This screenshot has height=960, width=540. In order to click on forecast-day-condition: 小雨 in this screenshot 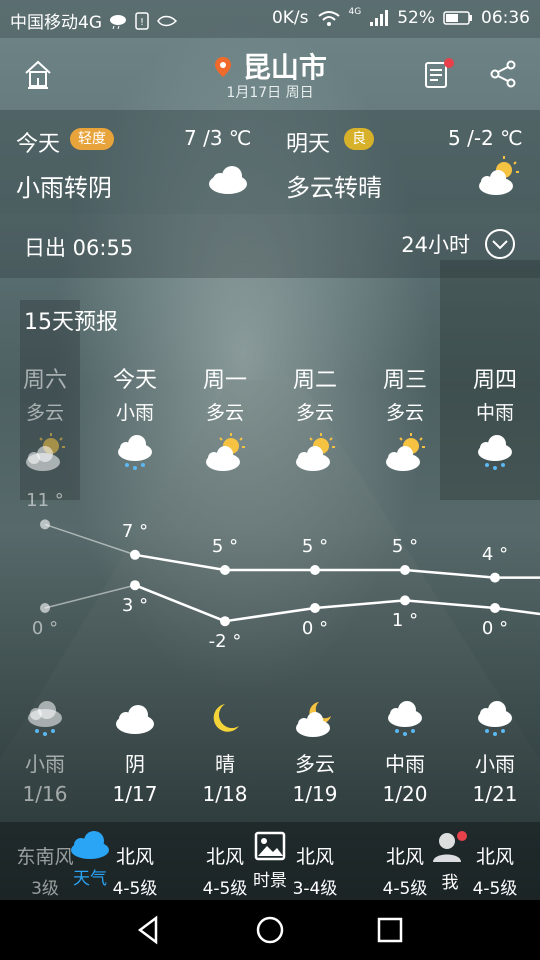, I will do `click(134, 413)`.